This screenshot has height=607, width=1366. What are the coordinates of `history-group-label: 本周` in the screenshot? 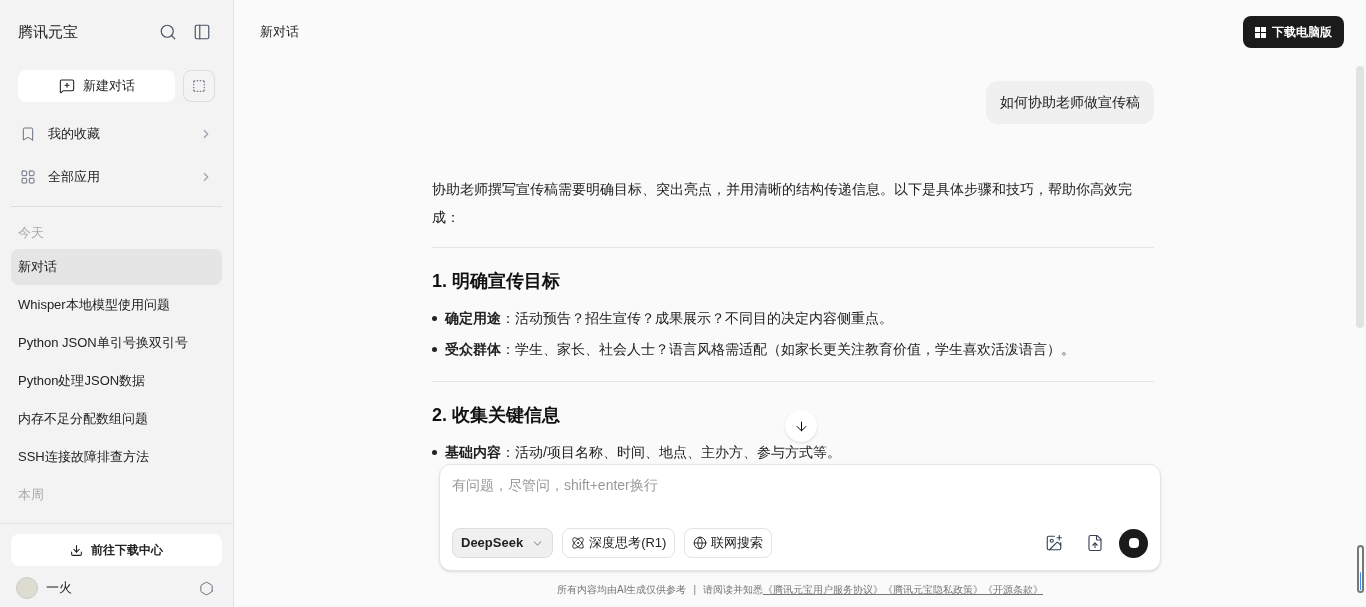 It's located at (31, 495).